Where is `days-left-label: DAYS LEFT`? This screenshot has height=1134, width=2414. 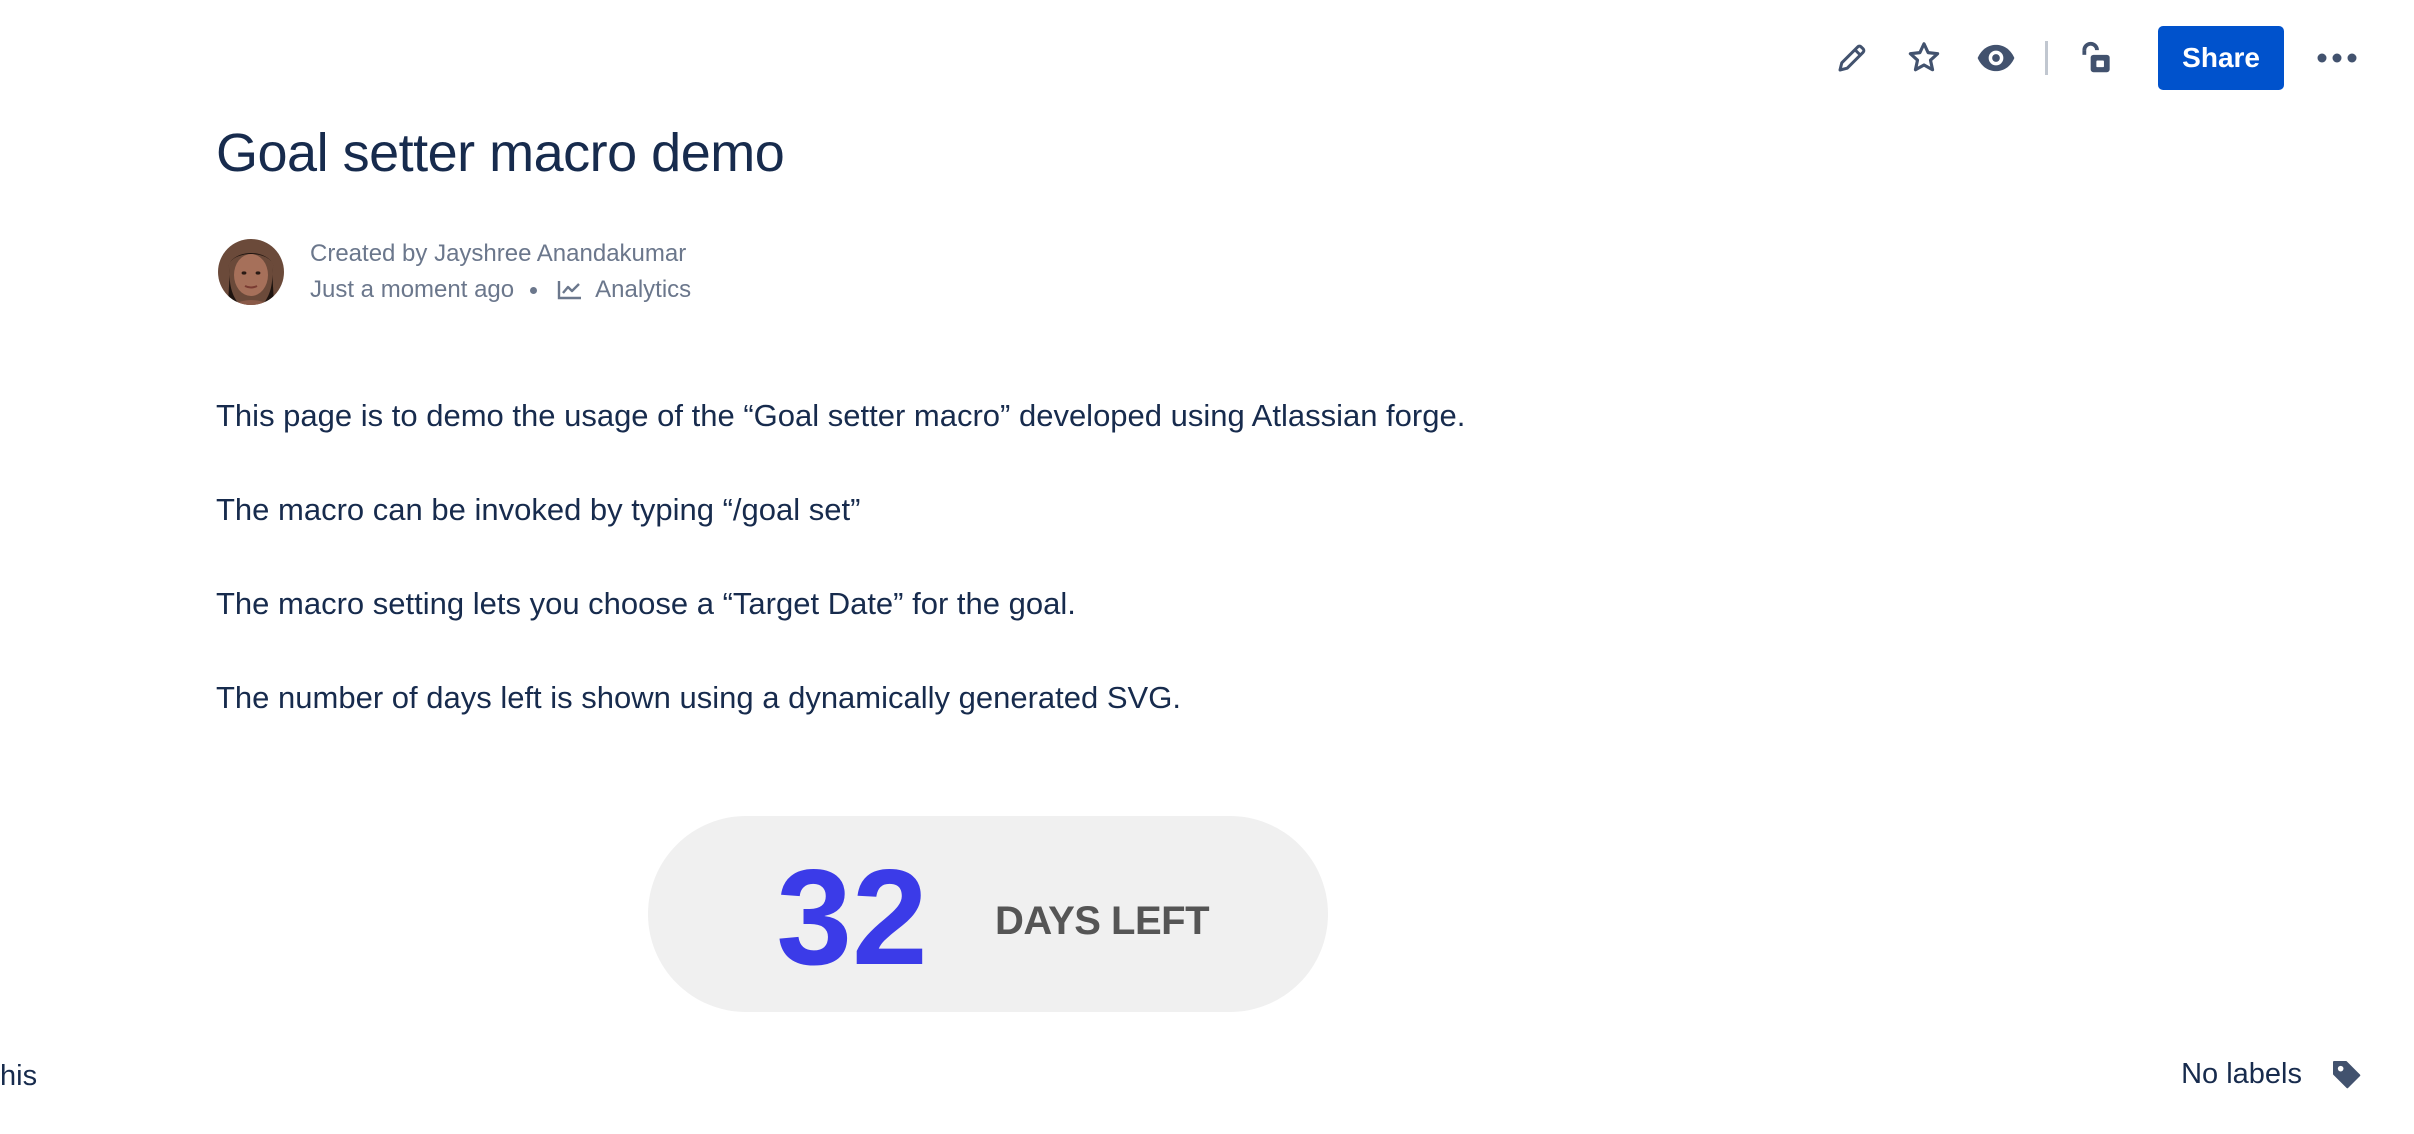 days-left-label: DAYS LEFT is located at coordinates (1102, 921).